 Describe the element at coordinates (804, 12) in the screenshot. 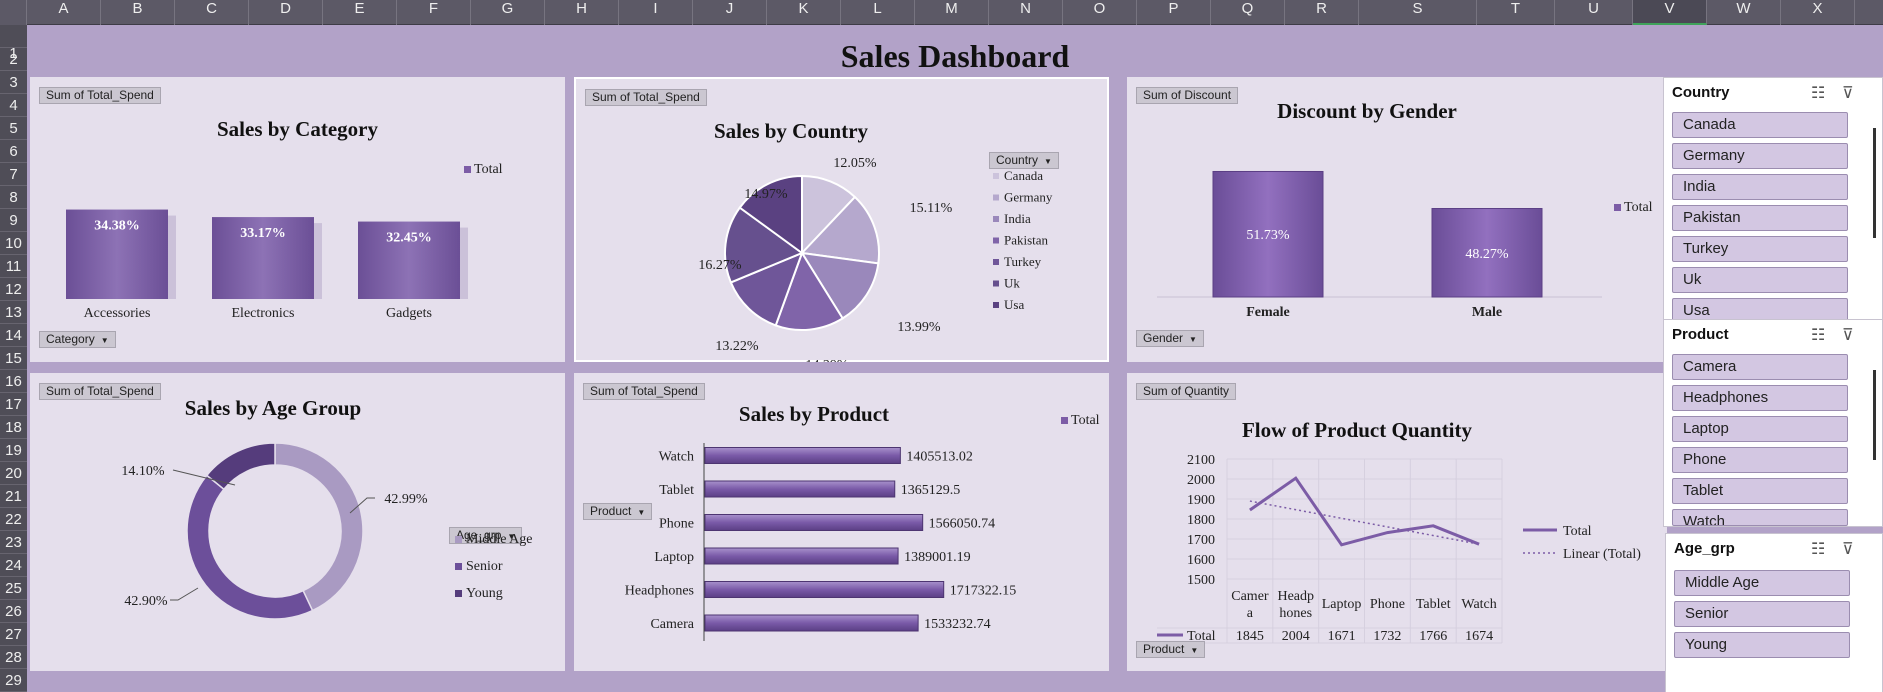

I see `column-header-K: K` at that location.